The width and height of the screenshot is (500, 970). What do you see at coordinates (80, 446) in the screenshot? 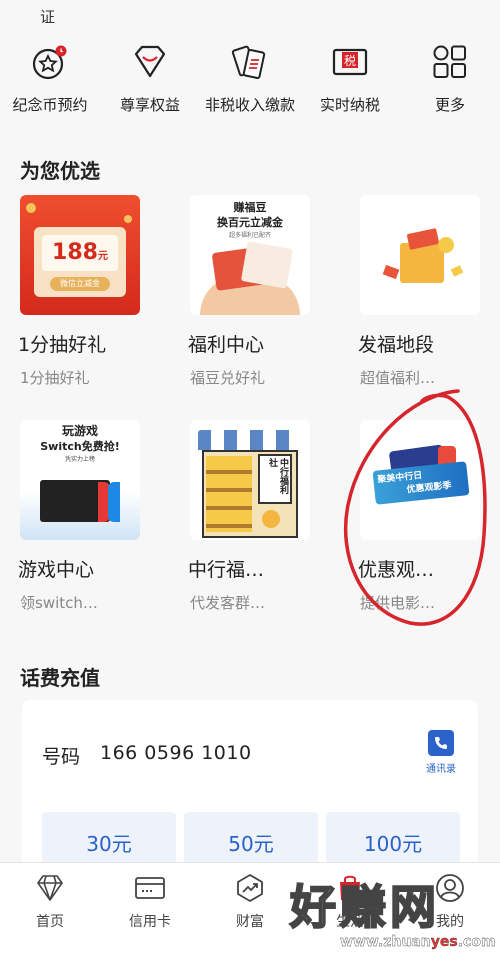
I see `thumb-line2: Switch免费抢!` at bounding box center [80, 446].